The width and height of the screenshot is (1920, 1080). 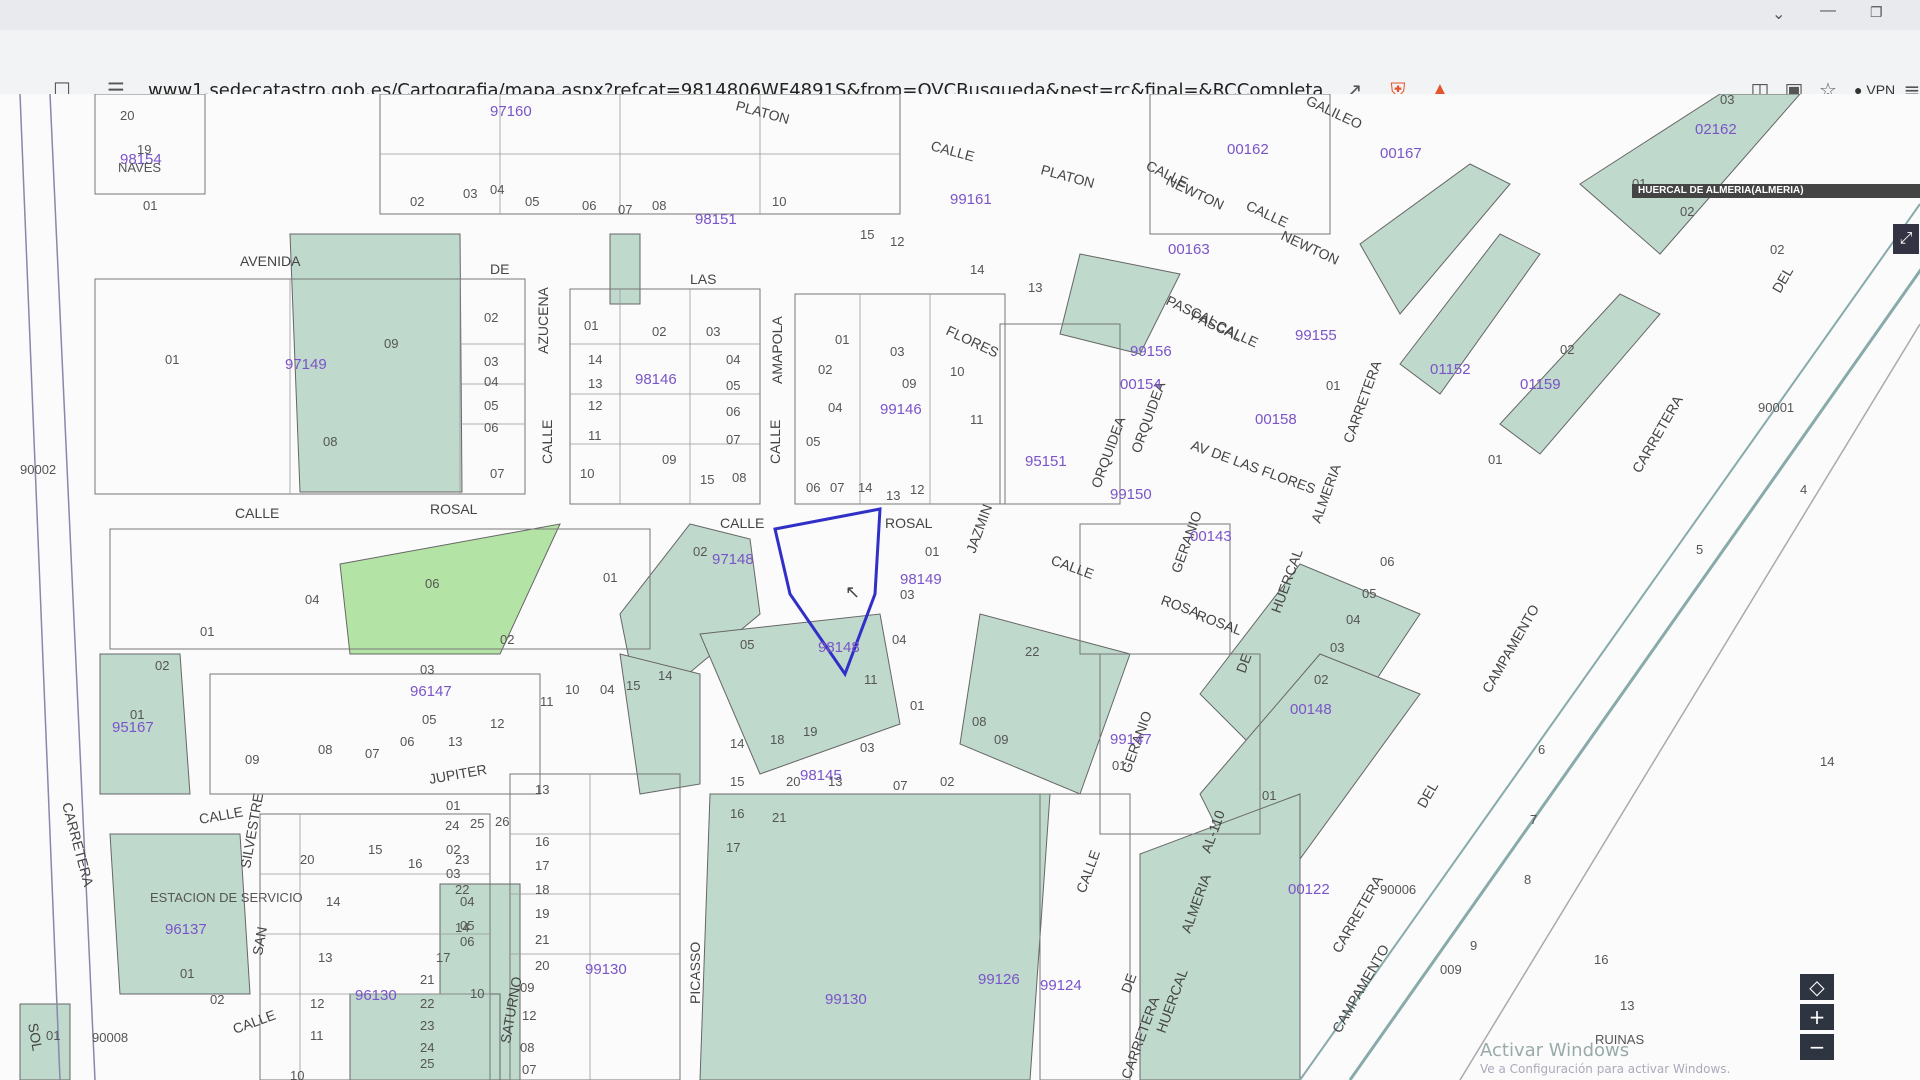 I want to click on parcel-ref: 99146, so click(x=901, y=409).